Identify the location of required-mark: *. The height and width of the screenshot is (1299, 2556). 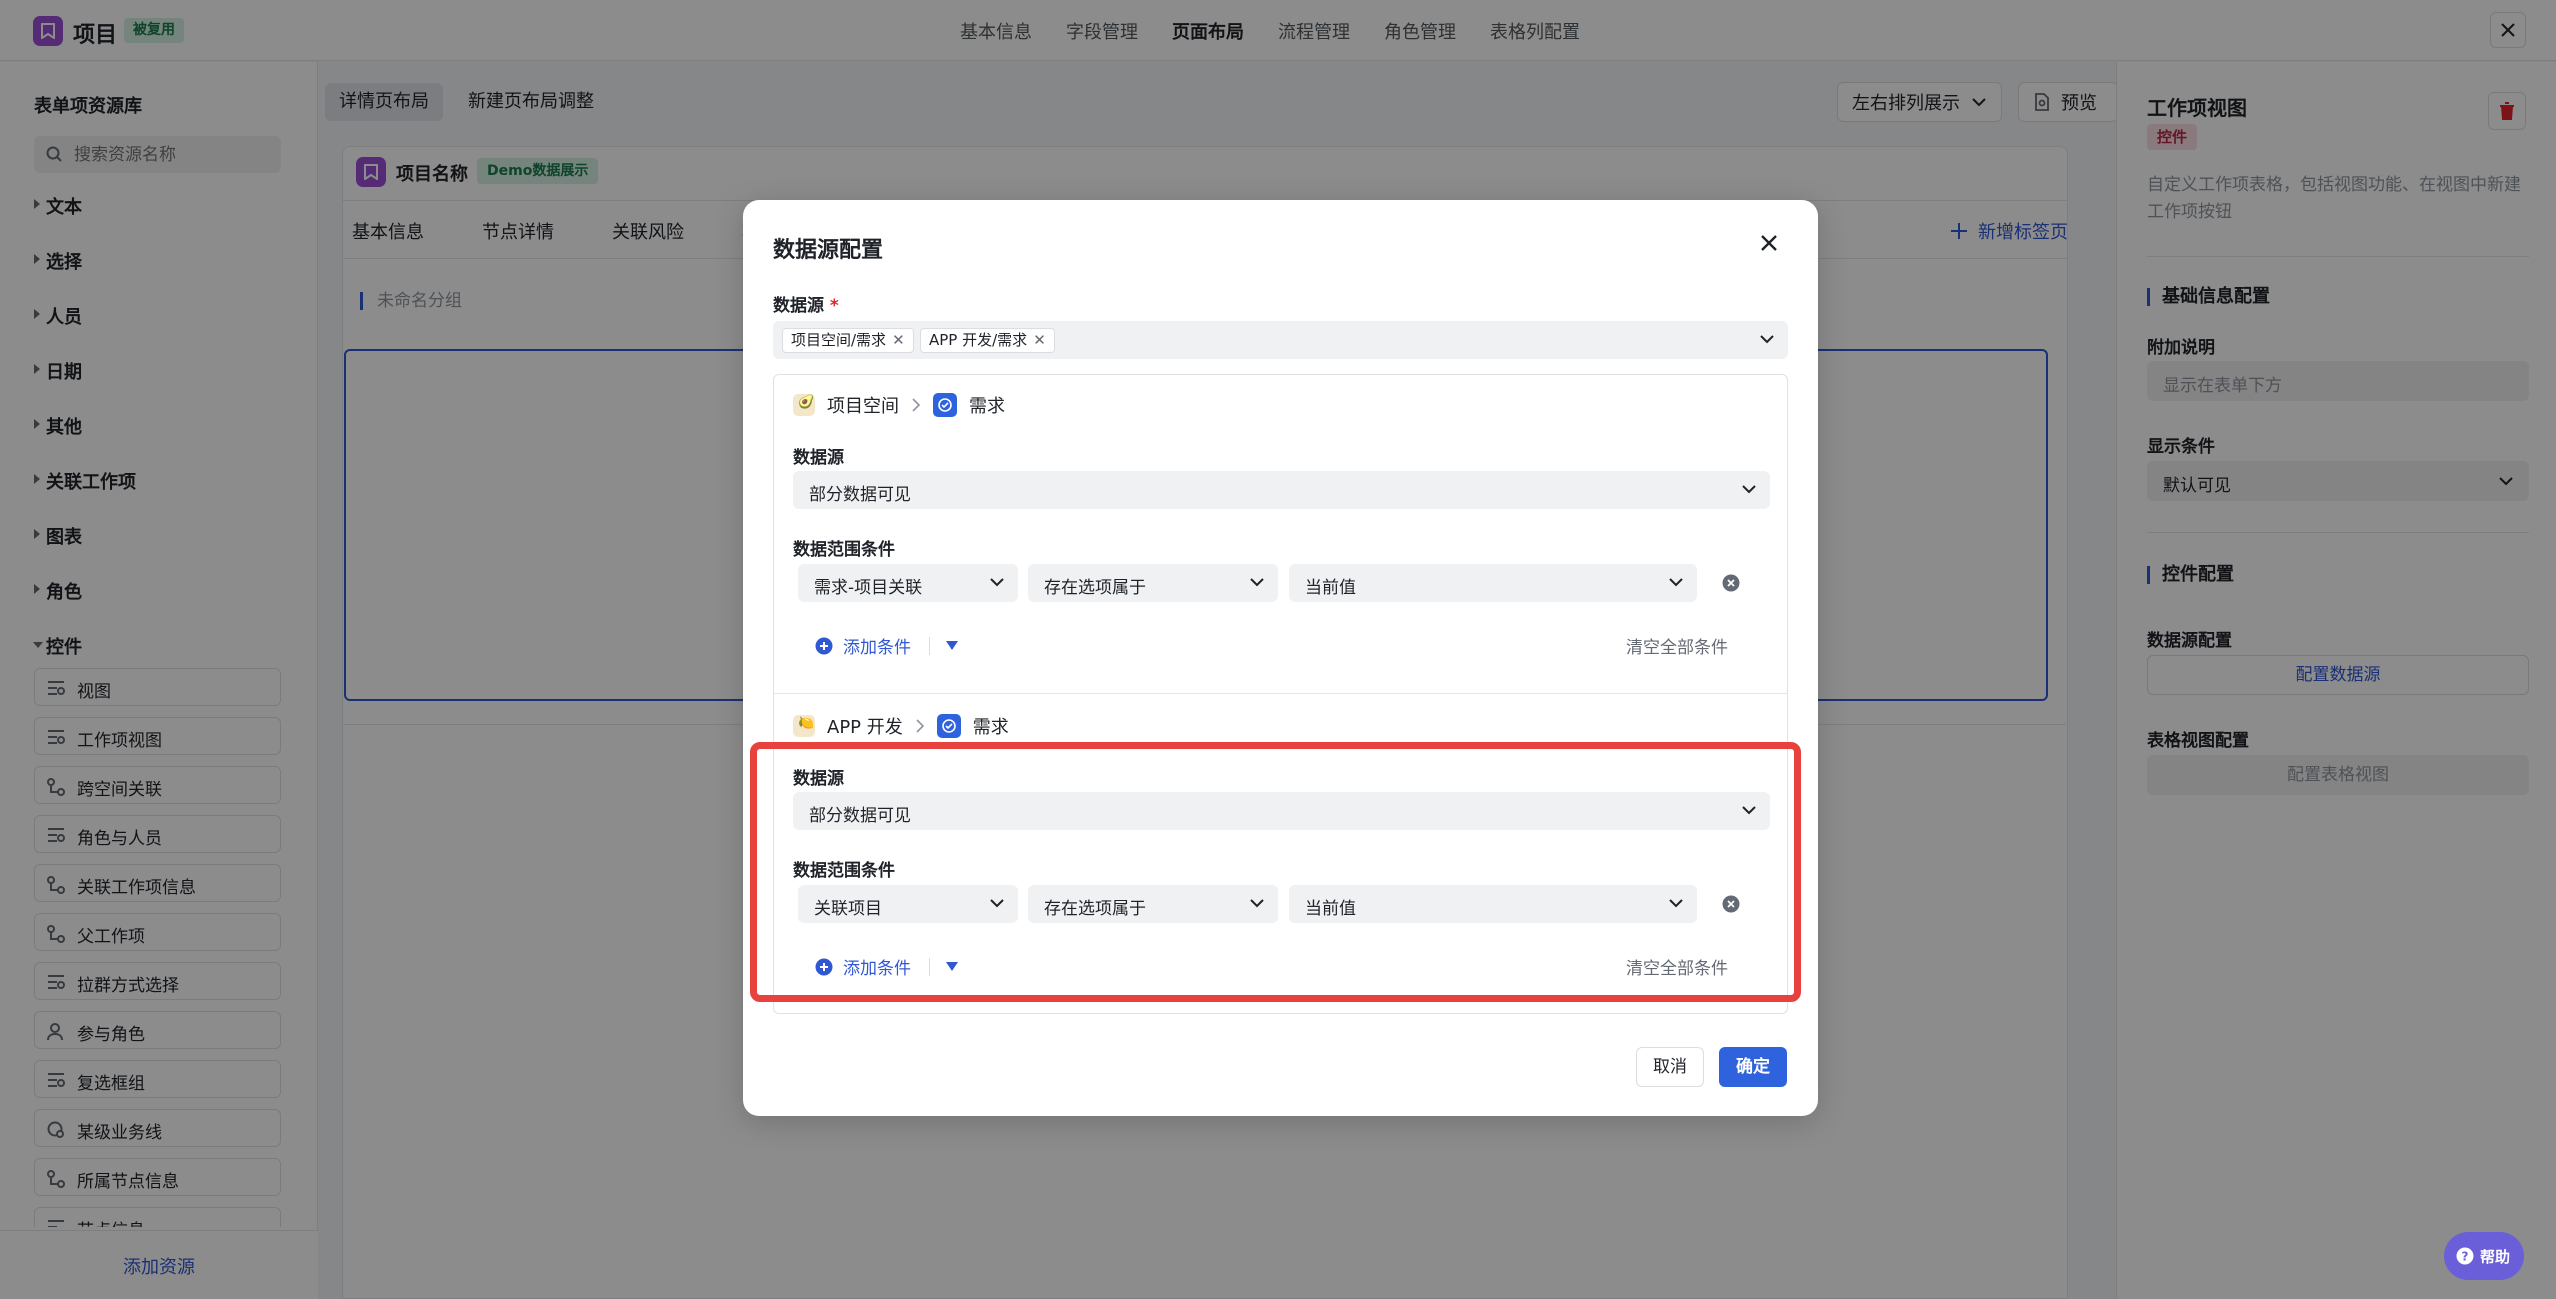
(834, 306).